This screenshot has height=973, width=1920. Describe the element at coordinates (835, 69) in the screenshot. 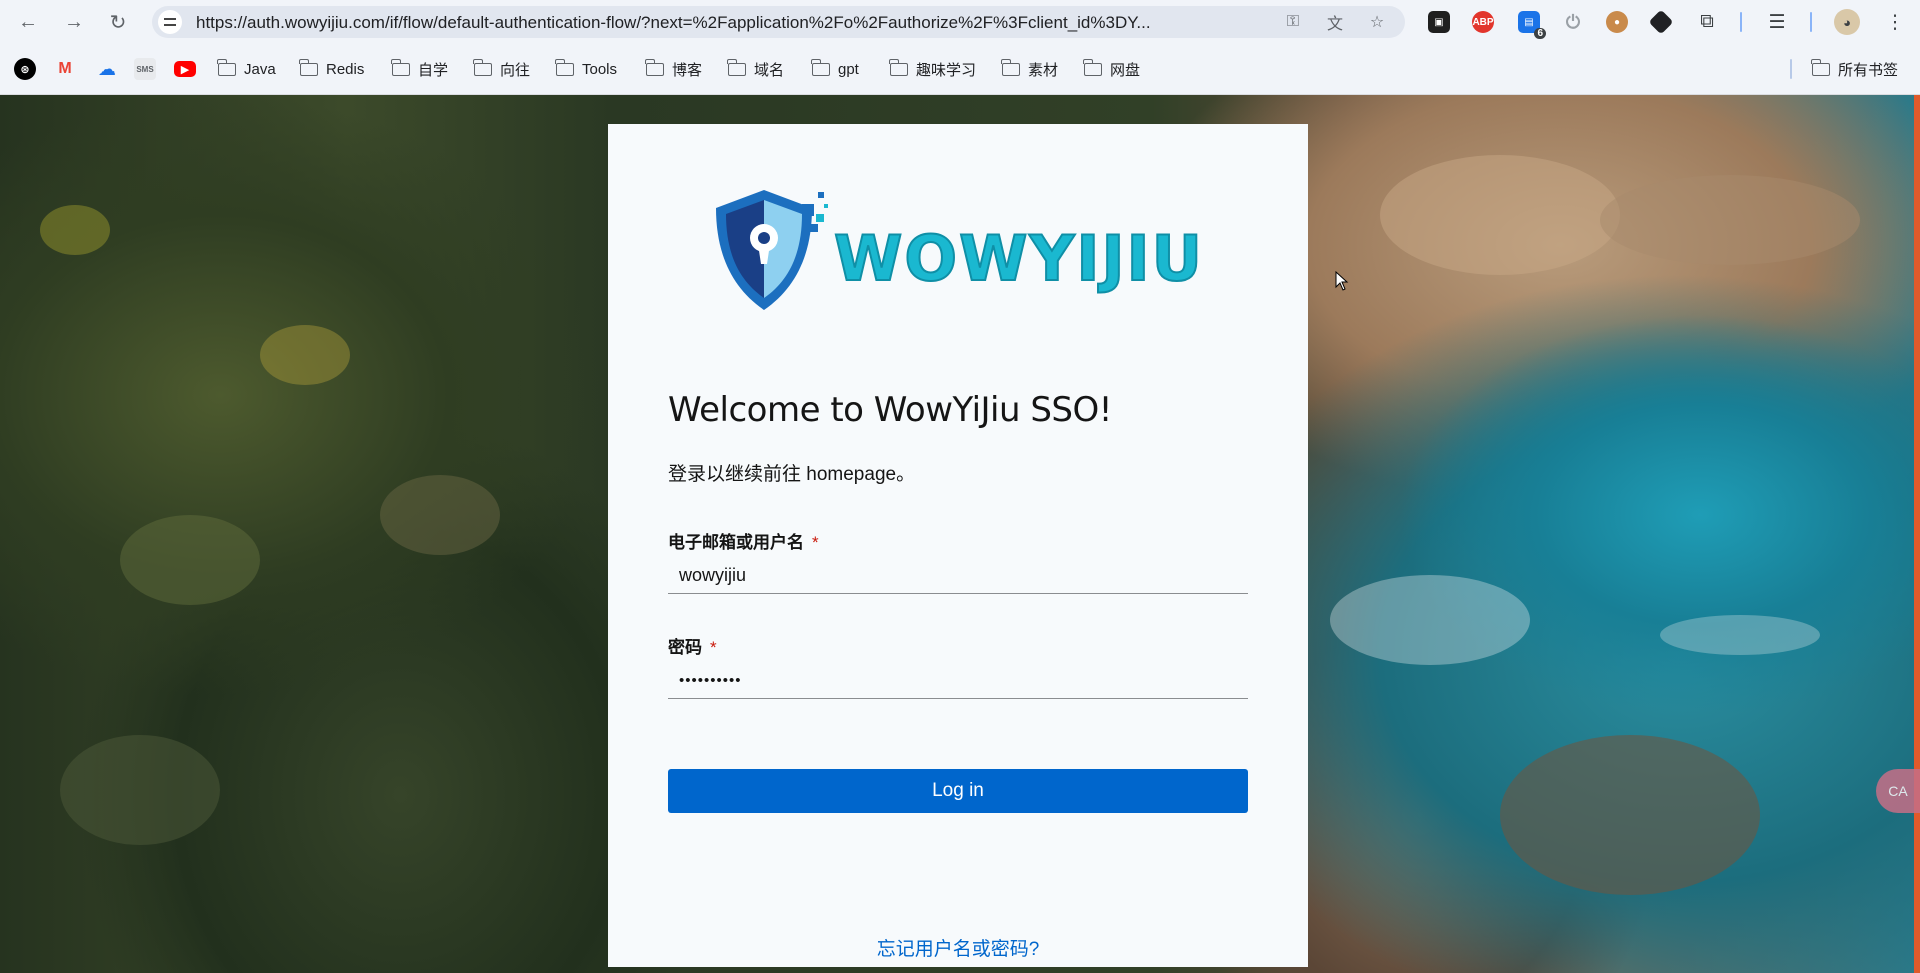

I see `bookmark-folder-gpt: gpt` at that location.